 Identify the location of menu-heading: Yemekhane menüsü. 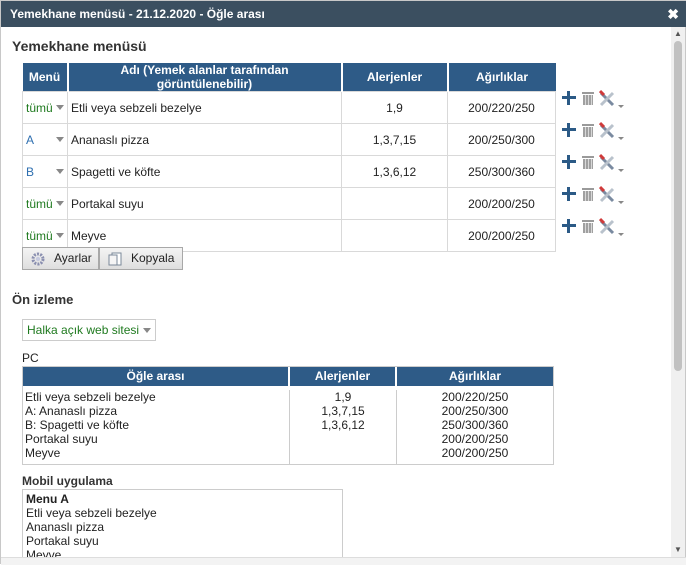
(79, 46).